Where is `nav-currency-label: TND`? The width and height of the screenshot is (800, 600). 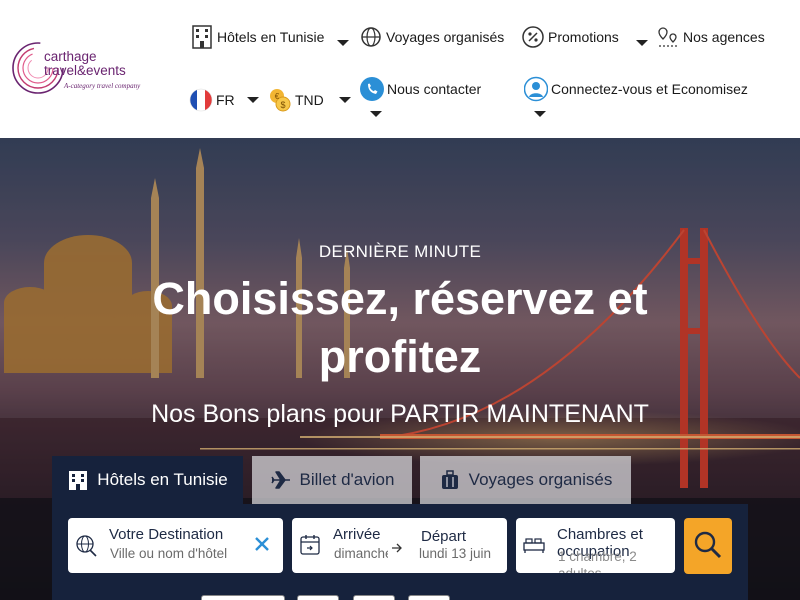 nav-currency-label: TND is located at coordinates (309, 100).